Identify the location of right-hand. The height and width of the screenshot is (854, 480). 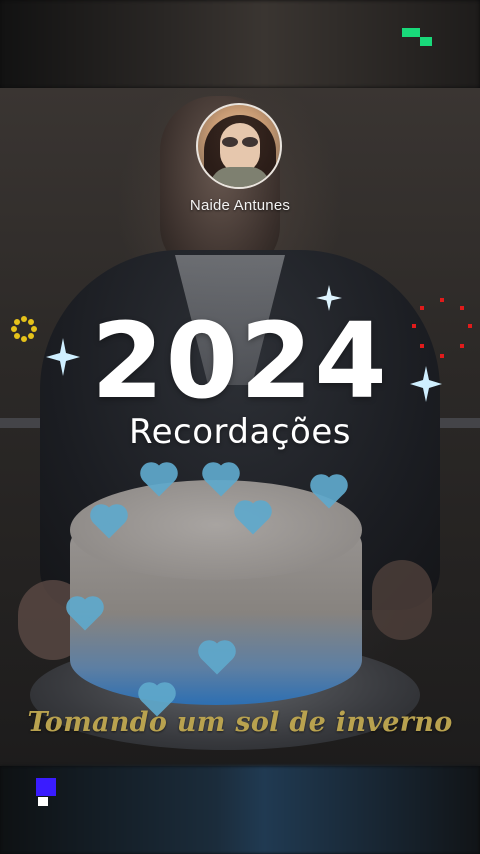
(402, 600).